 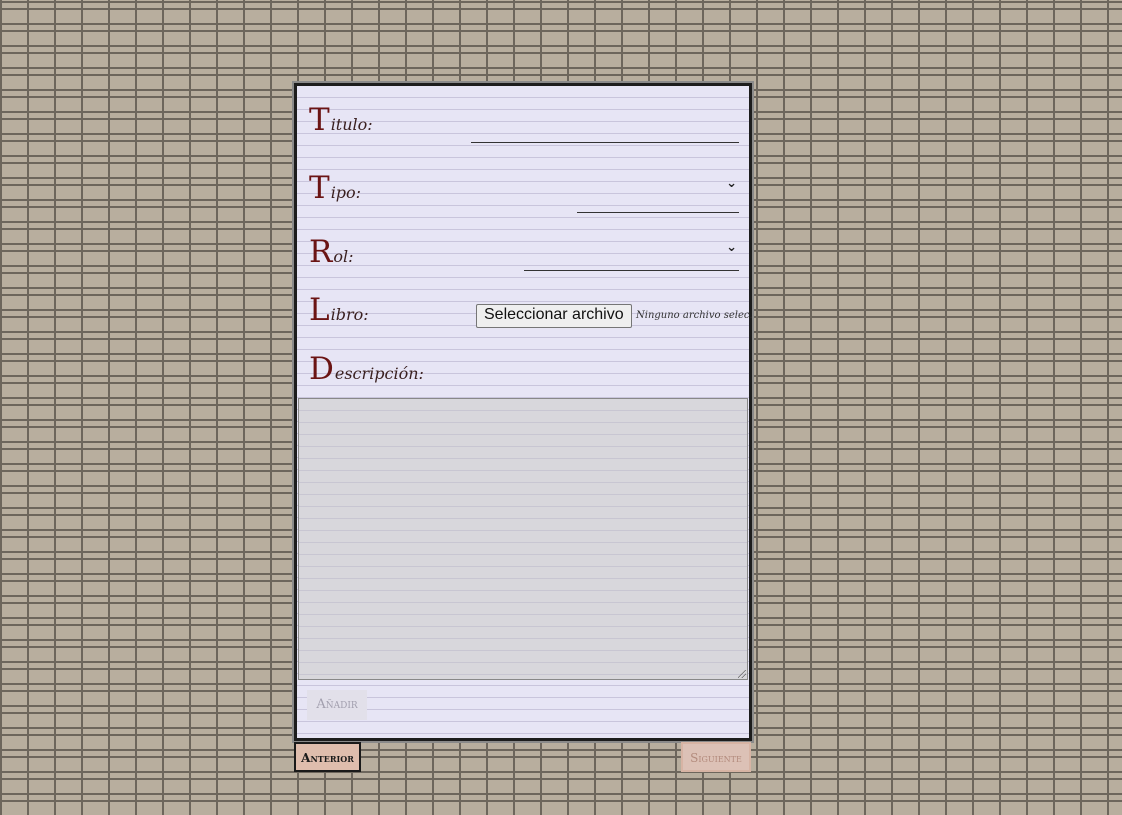 I want to click on descripcion-row: Descripción:, so click(x=524, y=371).